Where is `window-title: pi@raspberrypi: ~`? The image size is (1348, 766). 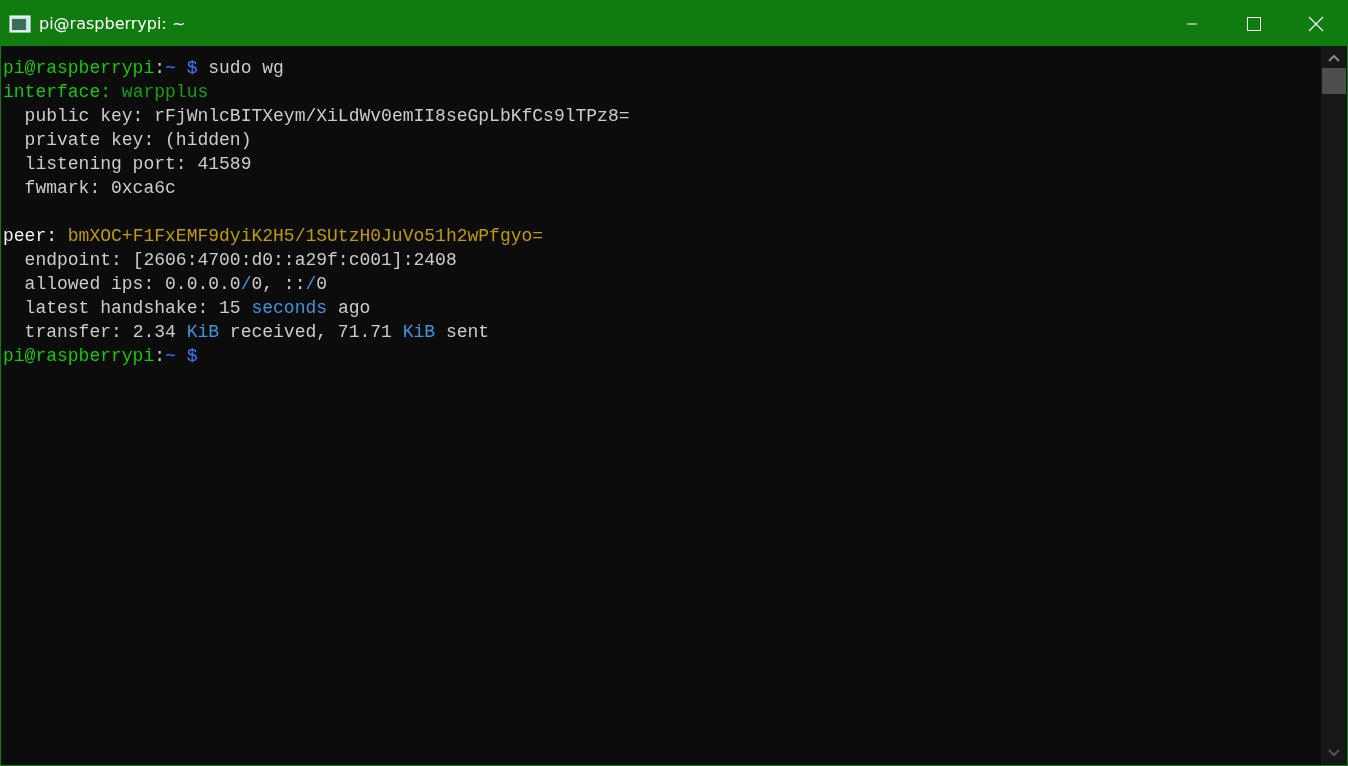 window-title: pi@raspberrypi: ~ is located at coordinates (112, 23).